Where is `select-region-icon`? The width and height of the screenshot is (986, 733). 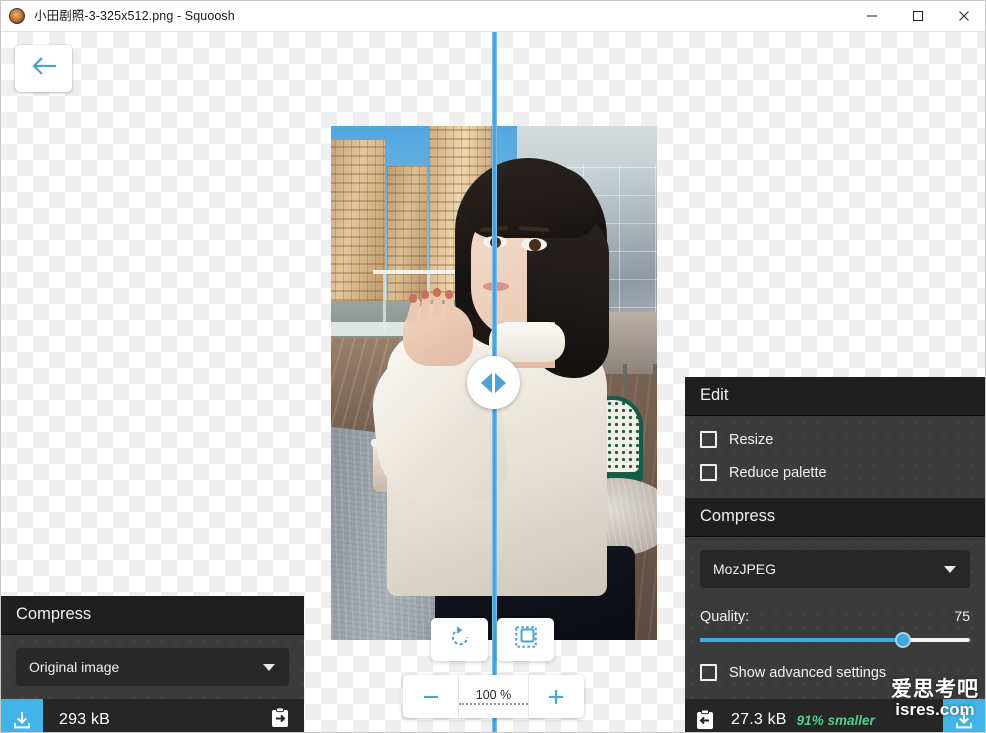 select-region-icon is located at coordinates (525, 639).